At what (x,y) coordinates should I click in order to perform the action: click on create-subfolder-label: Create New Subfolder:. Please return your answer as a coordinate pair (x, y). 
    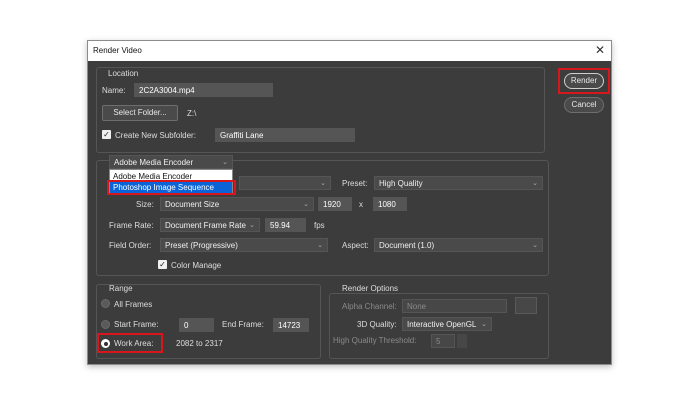
    Looking at the image, I should click on (155, 135).